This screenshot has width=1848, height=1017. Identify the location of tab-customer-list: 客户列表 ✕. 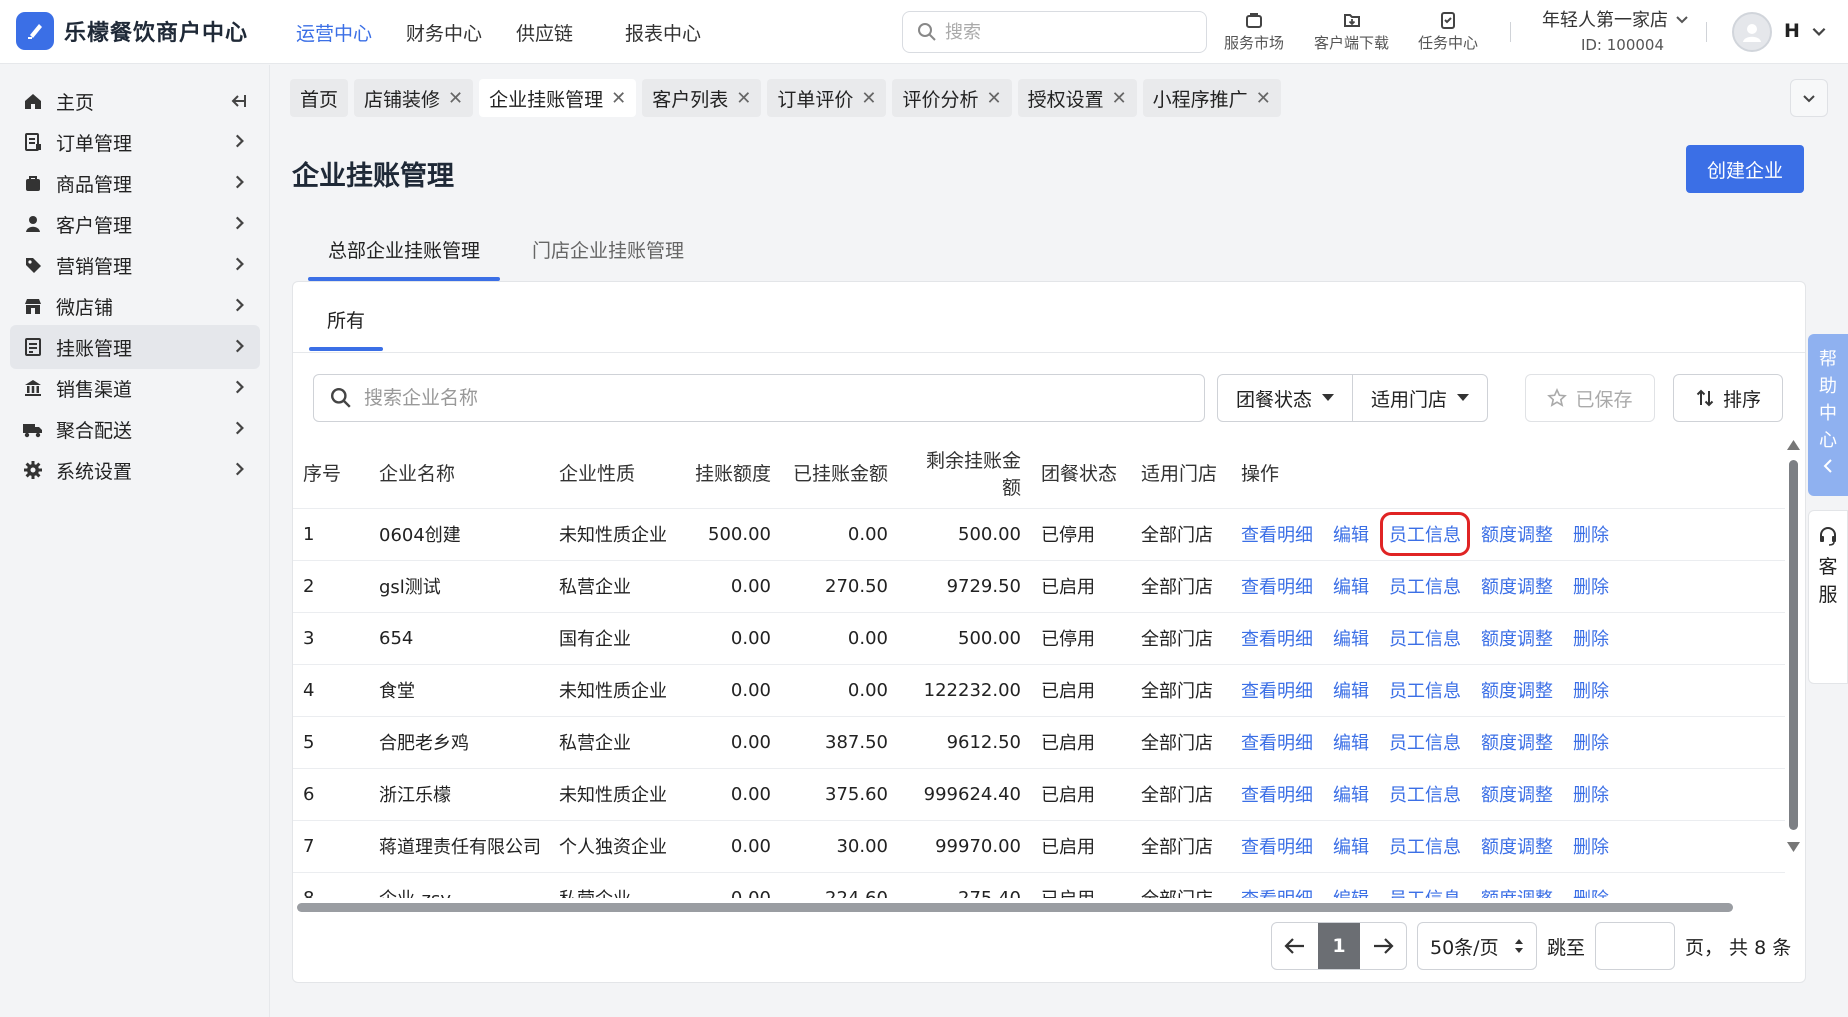
(702, 98).